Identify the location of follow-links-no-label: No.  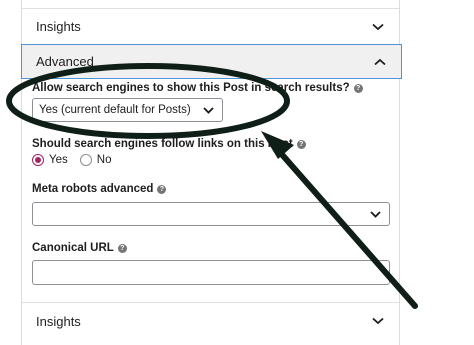
(104, 160).